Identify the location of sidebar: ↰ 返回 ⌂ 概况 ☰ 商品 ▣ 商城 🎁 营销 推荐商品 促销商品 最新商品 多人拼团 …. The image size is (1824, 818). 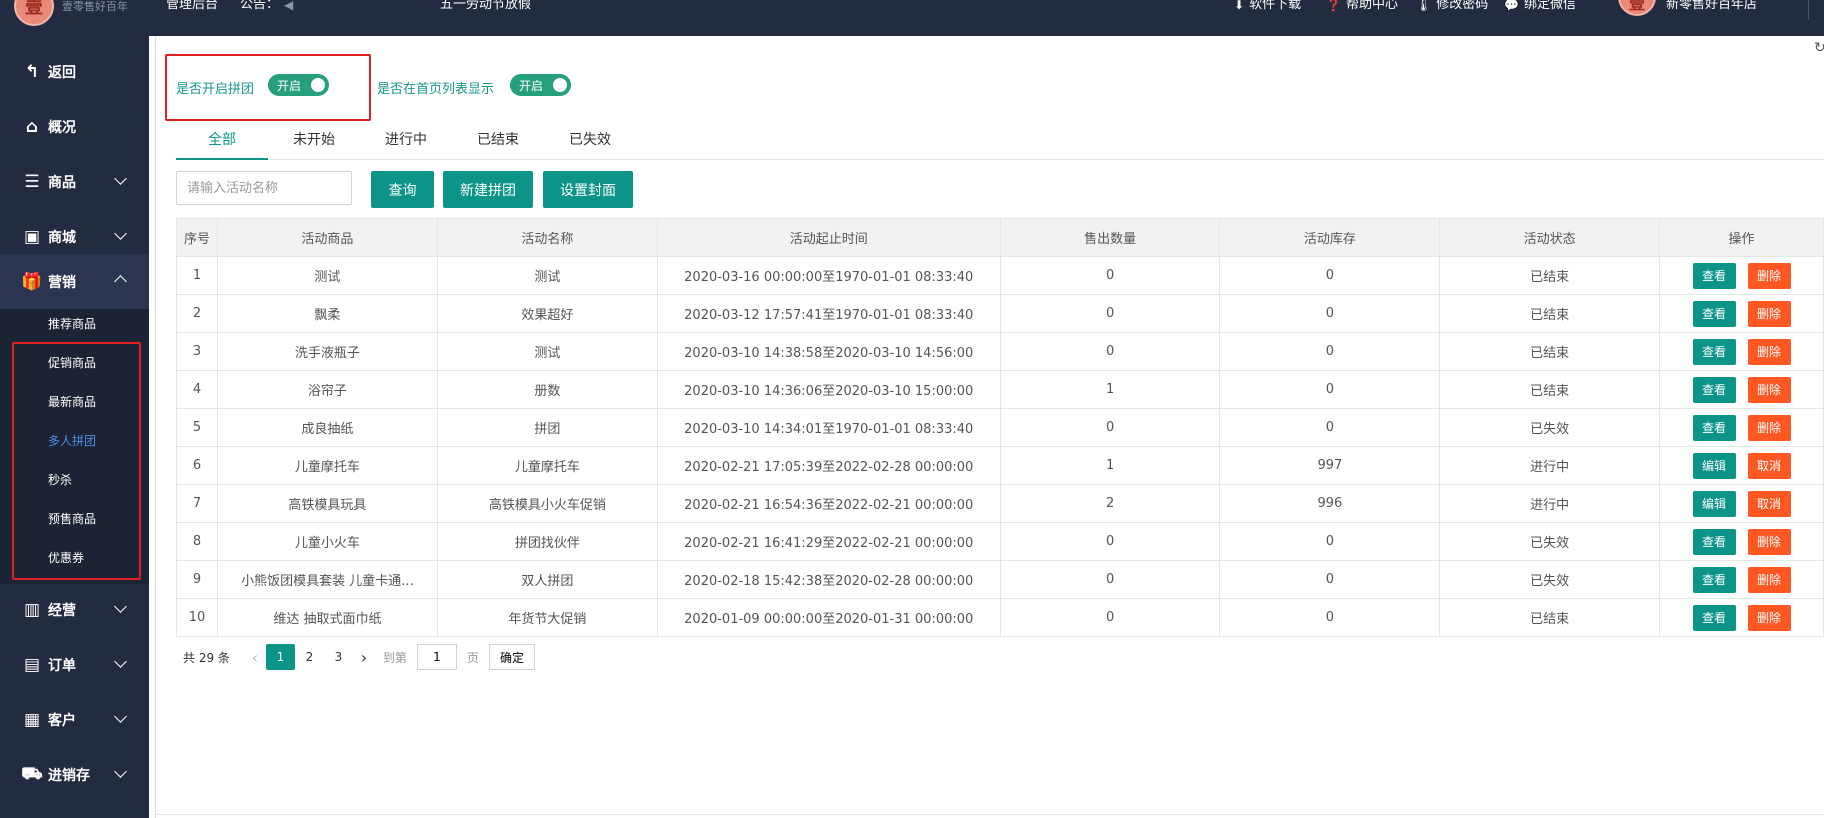
(74, 427).